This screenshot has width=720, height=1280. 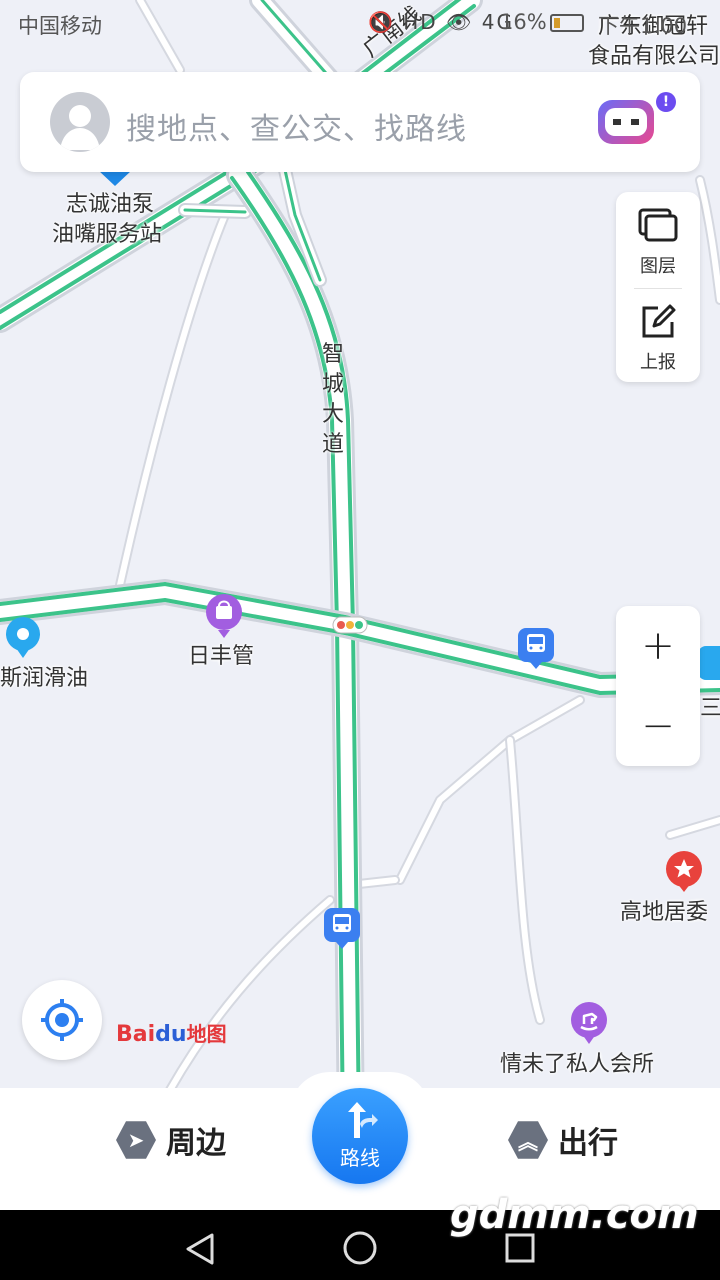 What do you see at coordinates (360, 1248) in the screenshot?
I see `home-icon` at bounding box center [360, 1248].